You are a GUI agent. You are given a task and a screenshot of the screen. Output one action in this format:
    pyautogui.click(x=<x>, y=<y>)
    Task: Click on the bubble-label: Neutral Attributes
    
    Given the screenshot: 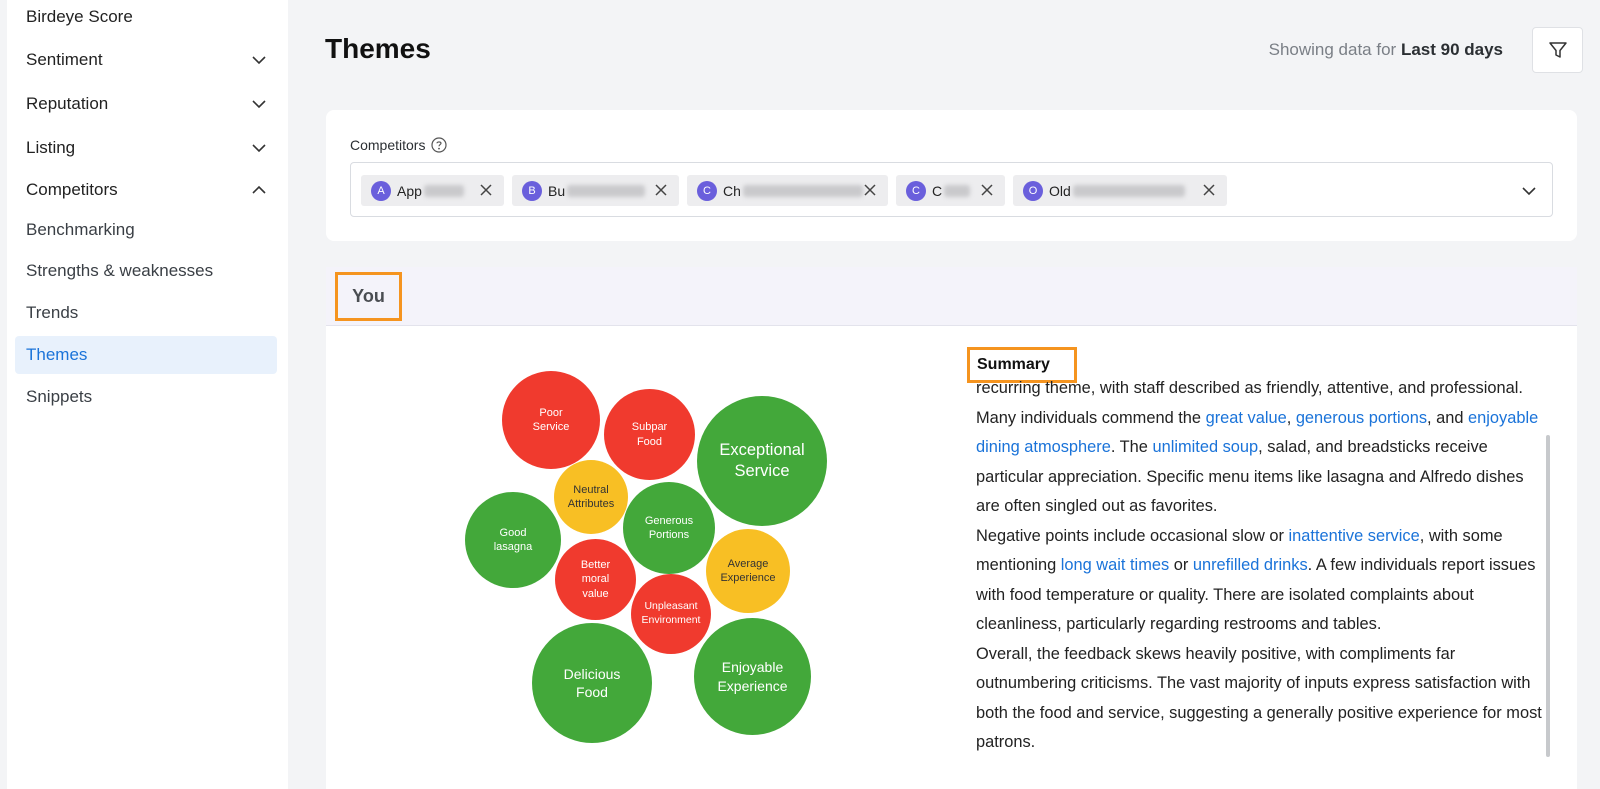 What is the action you would take?
    pyautogui.click(x=591, y=496)
    